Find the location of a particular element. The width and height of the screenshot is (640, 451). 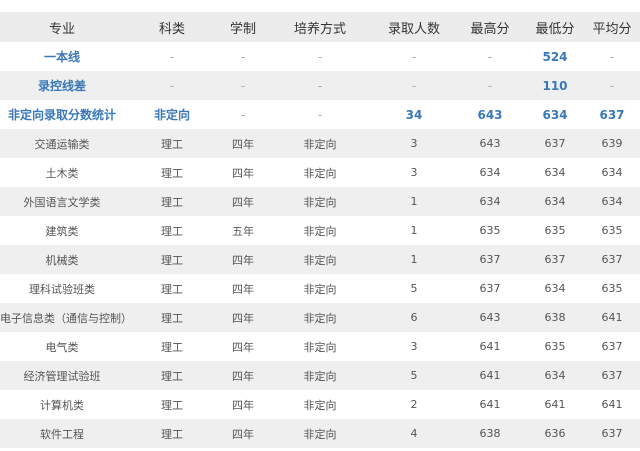

table-row: 经济管理试验班 理工 四年 非定向 5 641 634 637 is located at coordinates (320, 375).